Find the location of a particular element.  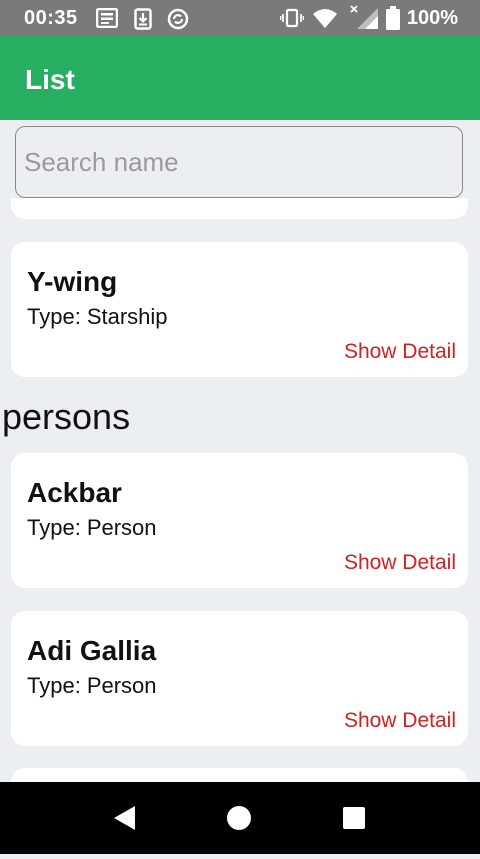

status-bar: 00:35 100% is located at coordinates (240, 18).